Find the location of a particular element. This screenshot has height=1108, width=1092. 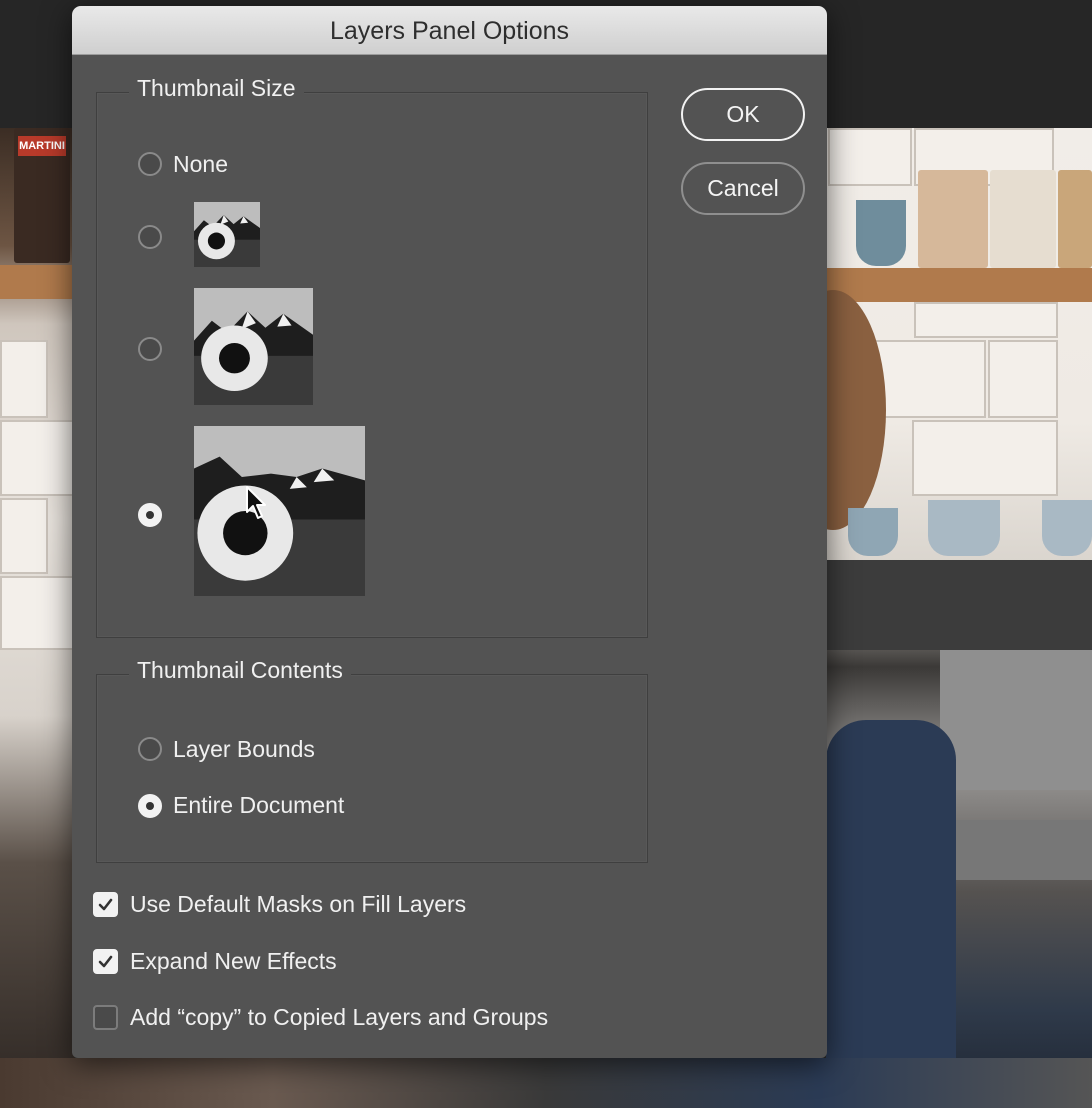

dialog-titlebar: Layers Panel Options is located at coordinates (449, 30).